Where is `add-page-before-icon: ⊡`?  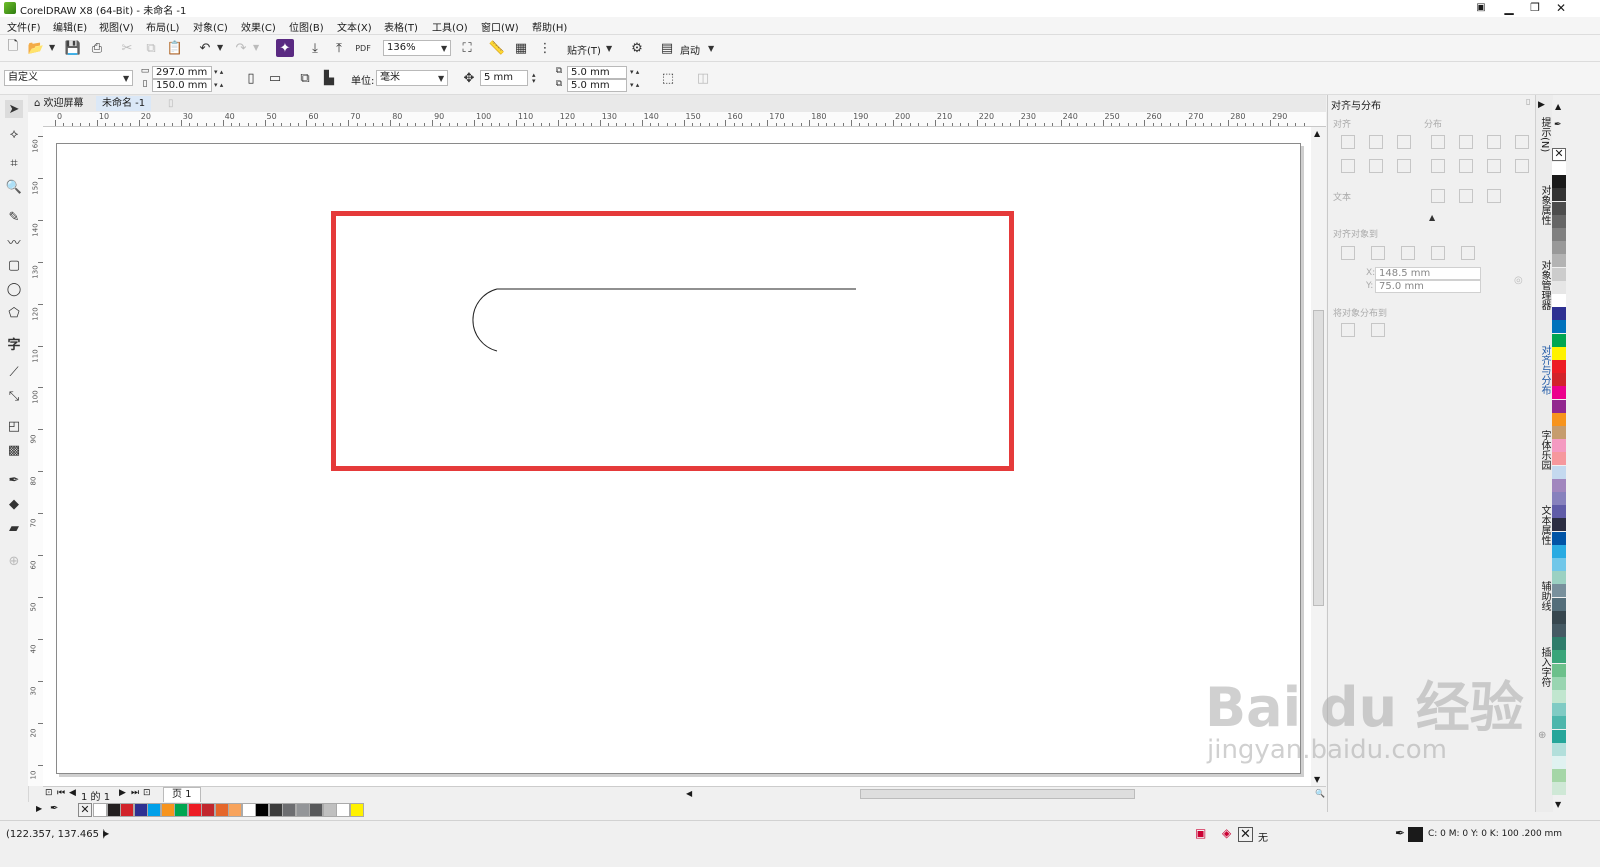 add-page-before-icon: ⊡ is located at coordinates (49, 793).